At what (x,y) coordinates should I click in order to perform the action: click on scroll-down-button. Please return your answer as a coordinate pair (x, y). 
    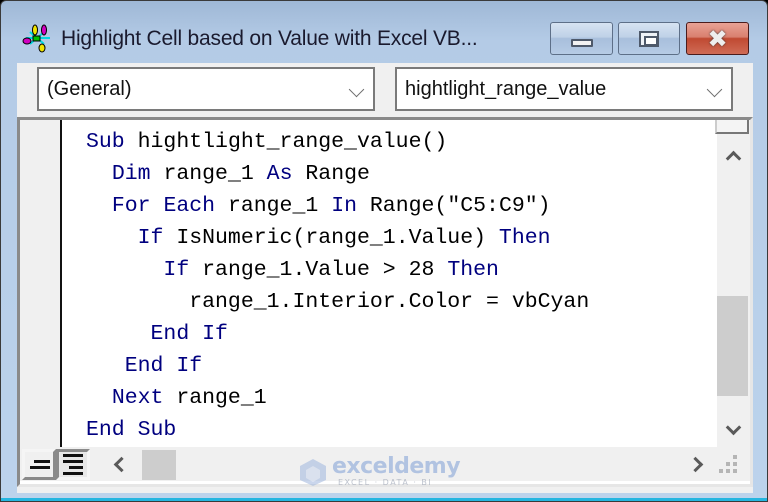
    Looking at the image, I should click on (733, 431).